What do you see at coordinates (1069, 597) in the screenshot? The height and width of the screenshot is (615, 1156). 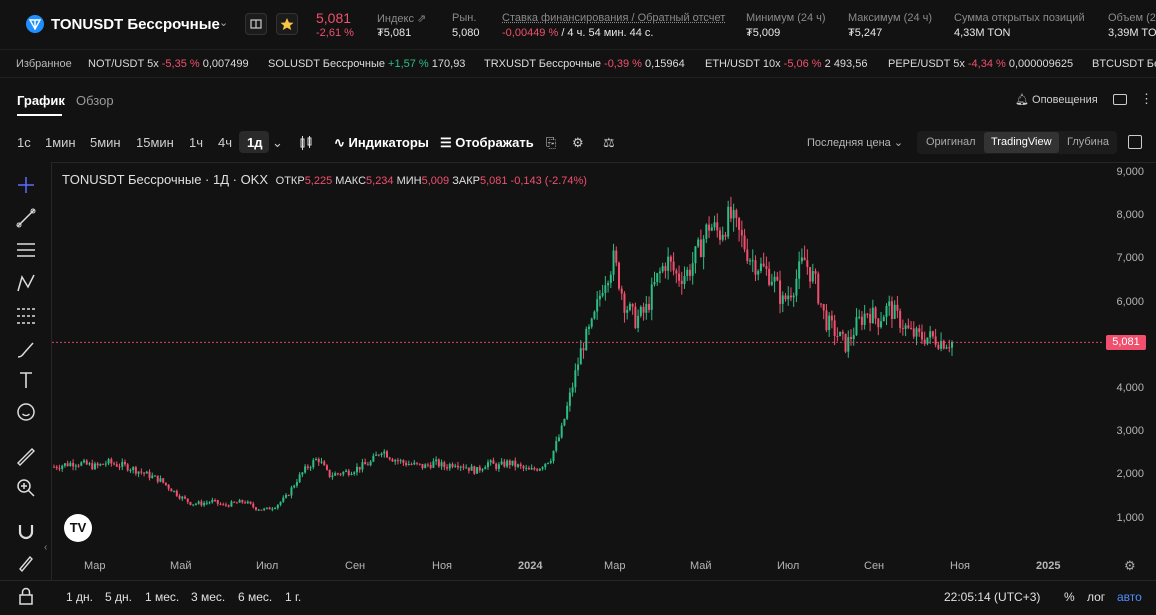 I see `percent-toggle: %` at bounding box center [1069, 597].